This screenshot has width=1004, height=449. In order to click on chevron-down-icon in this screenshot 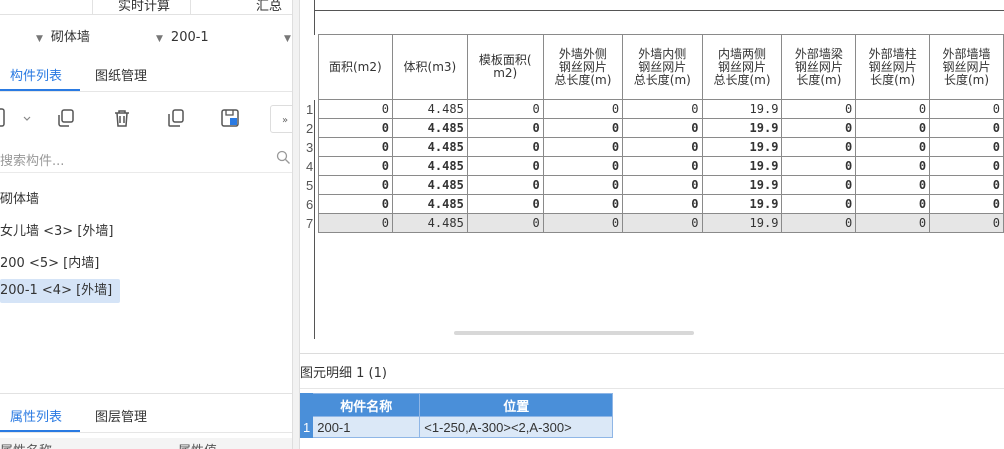, I will do `click(27, 118)`.